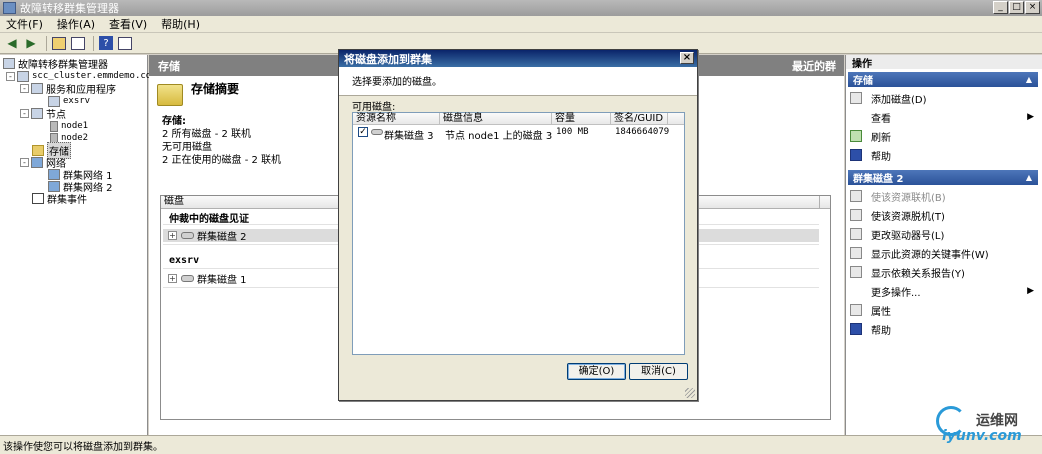 Image resolution: width=1042 pixels, height=454 pixels. Describe the element at coordinates (83, 447) in the screenshot. I see `status-text: 该操作使您可以将磁盘添加到群集。` at that location.